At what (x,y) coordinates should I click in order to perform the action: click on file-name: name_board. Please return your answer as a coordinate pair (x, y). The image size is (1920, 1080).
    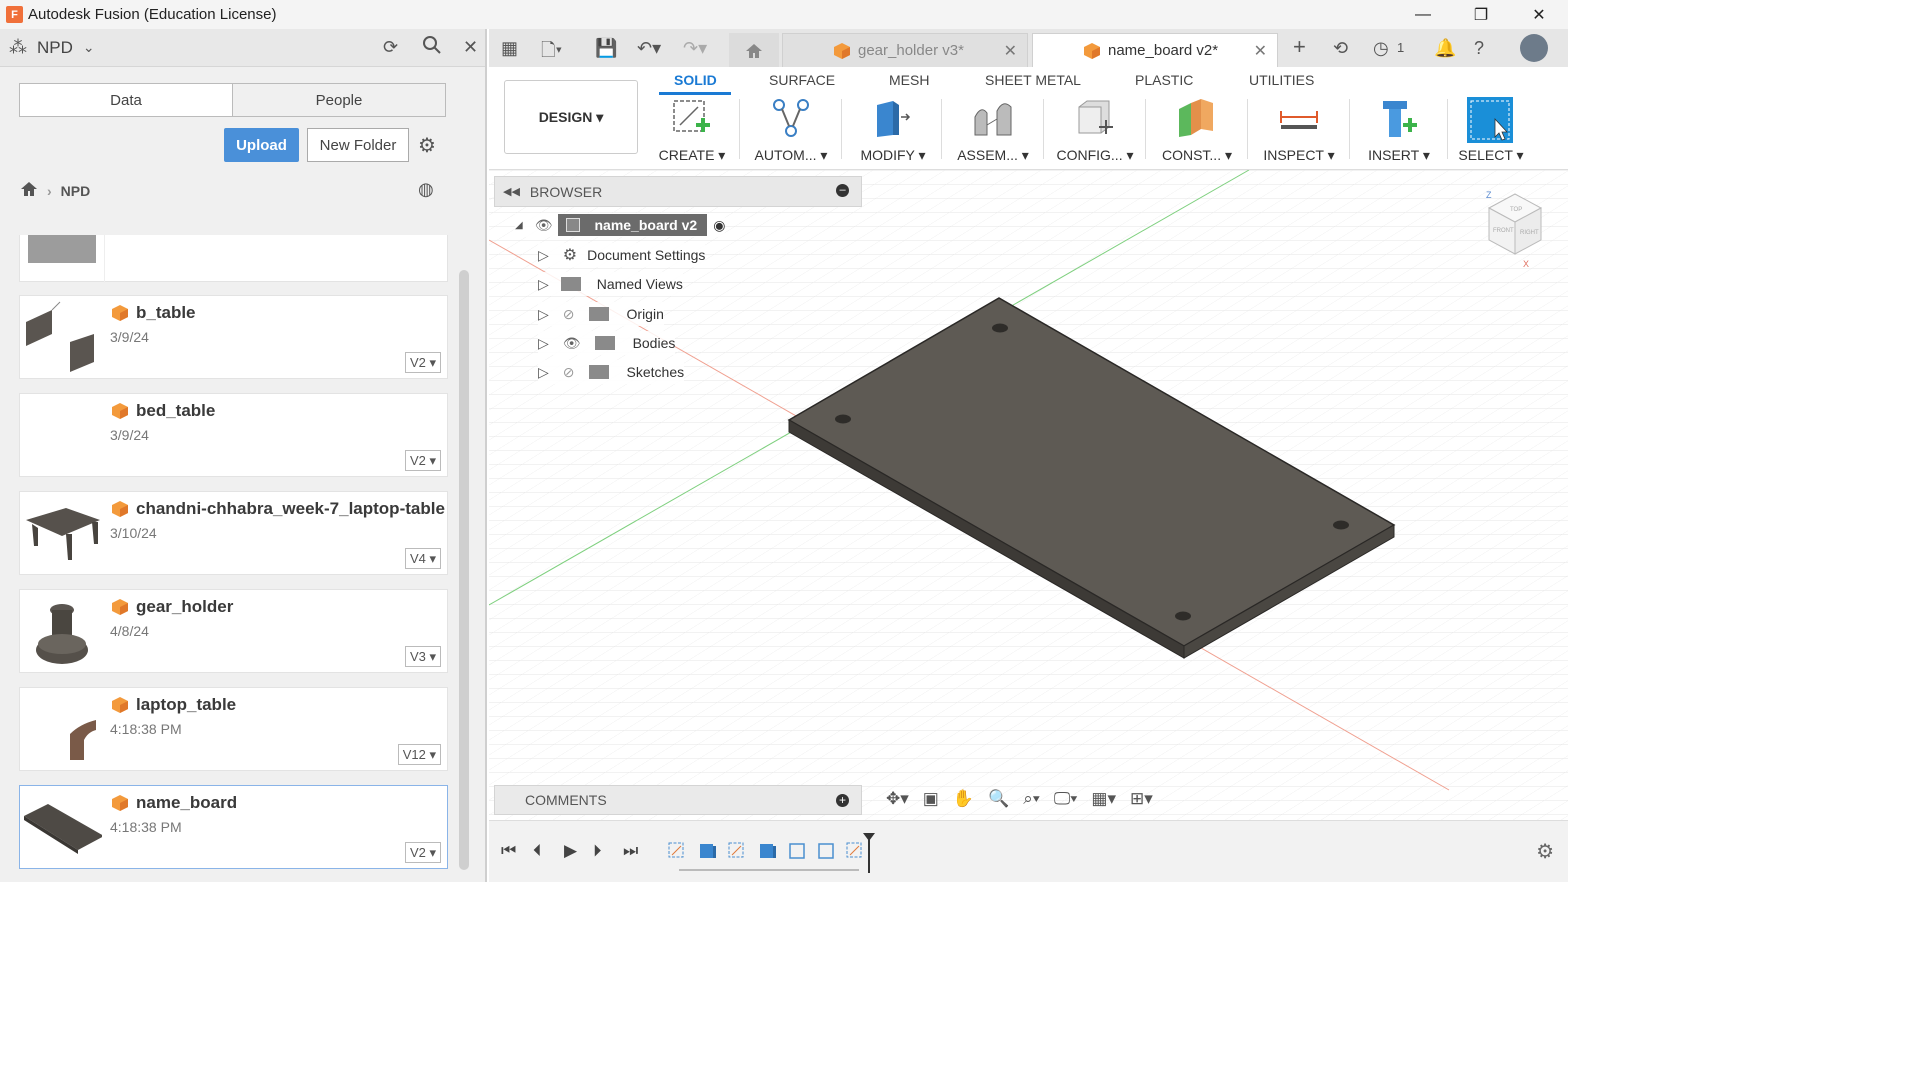
    Looking at the image, I should click on (186, 803).